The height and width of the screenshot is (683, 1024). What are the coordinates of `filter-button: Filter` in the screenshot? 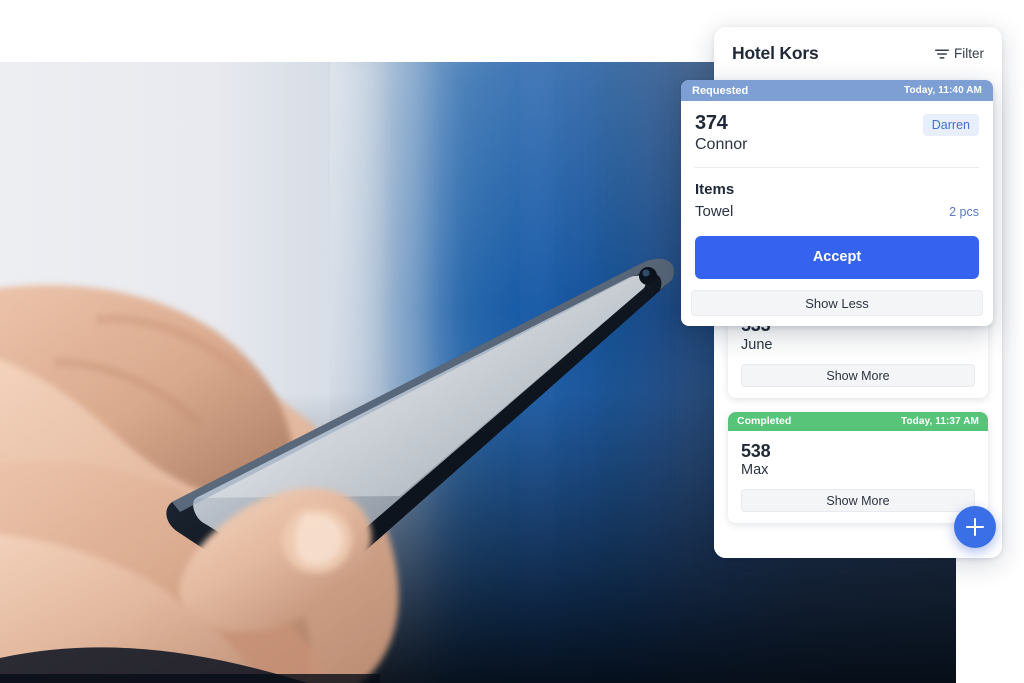 It's located at (959, 53).